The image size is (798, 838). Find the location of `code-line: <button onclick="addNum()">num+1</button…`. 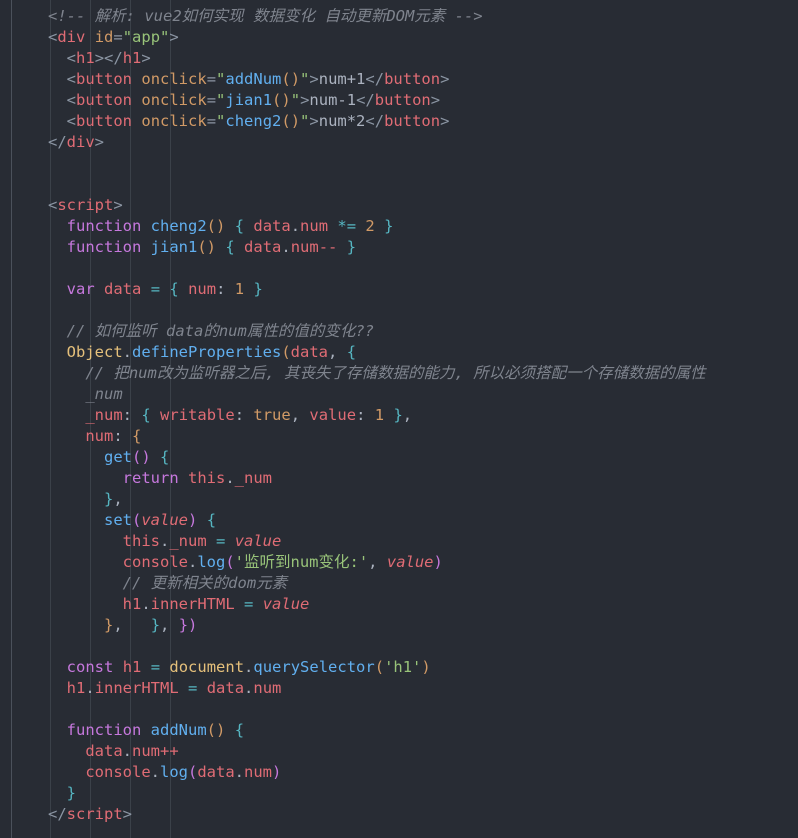

code-line: <button onclick="addNum()">num+1</button… is located at coordinates (377, 79).